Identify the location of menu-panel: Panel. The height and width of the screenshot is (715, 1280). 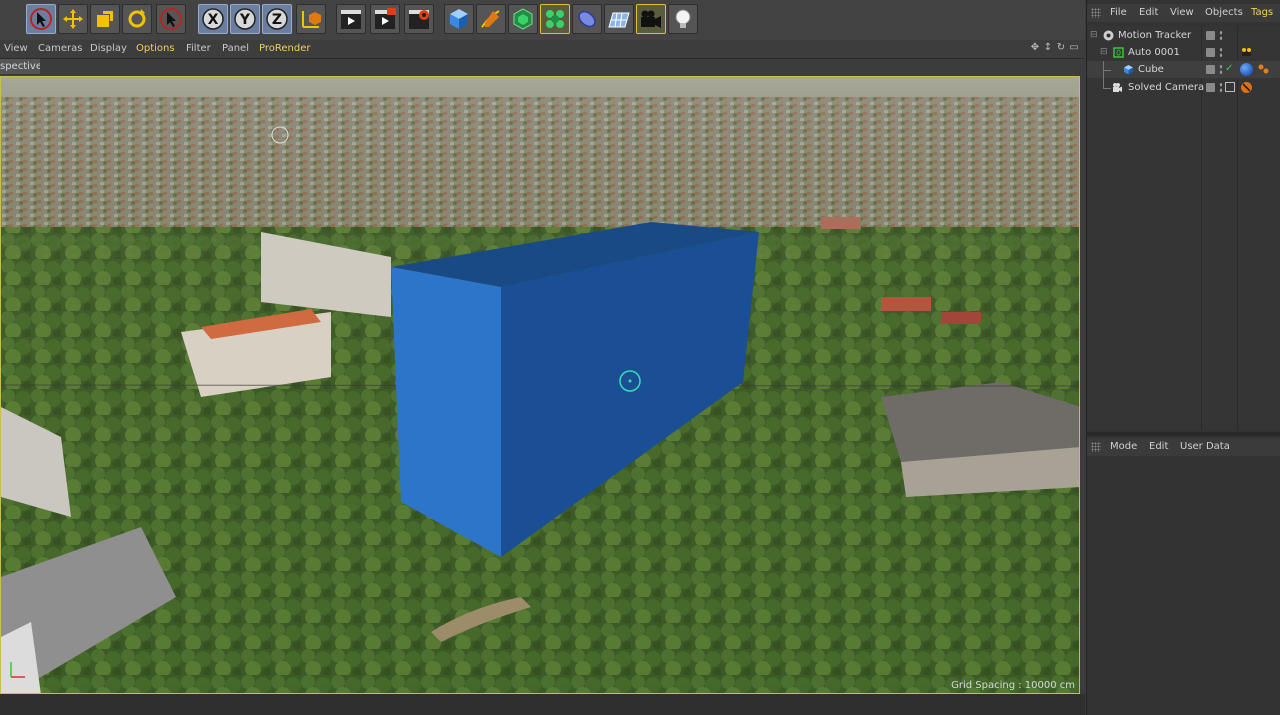
(235, 48).